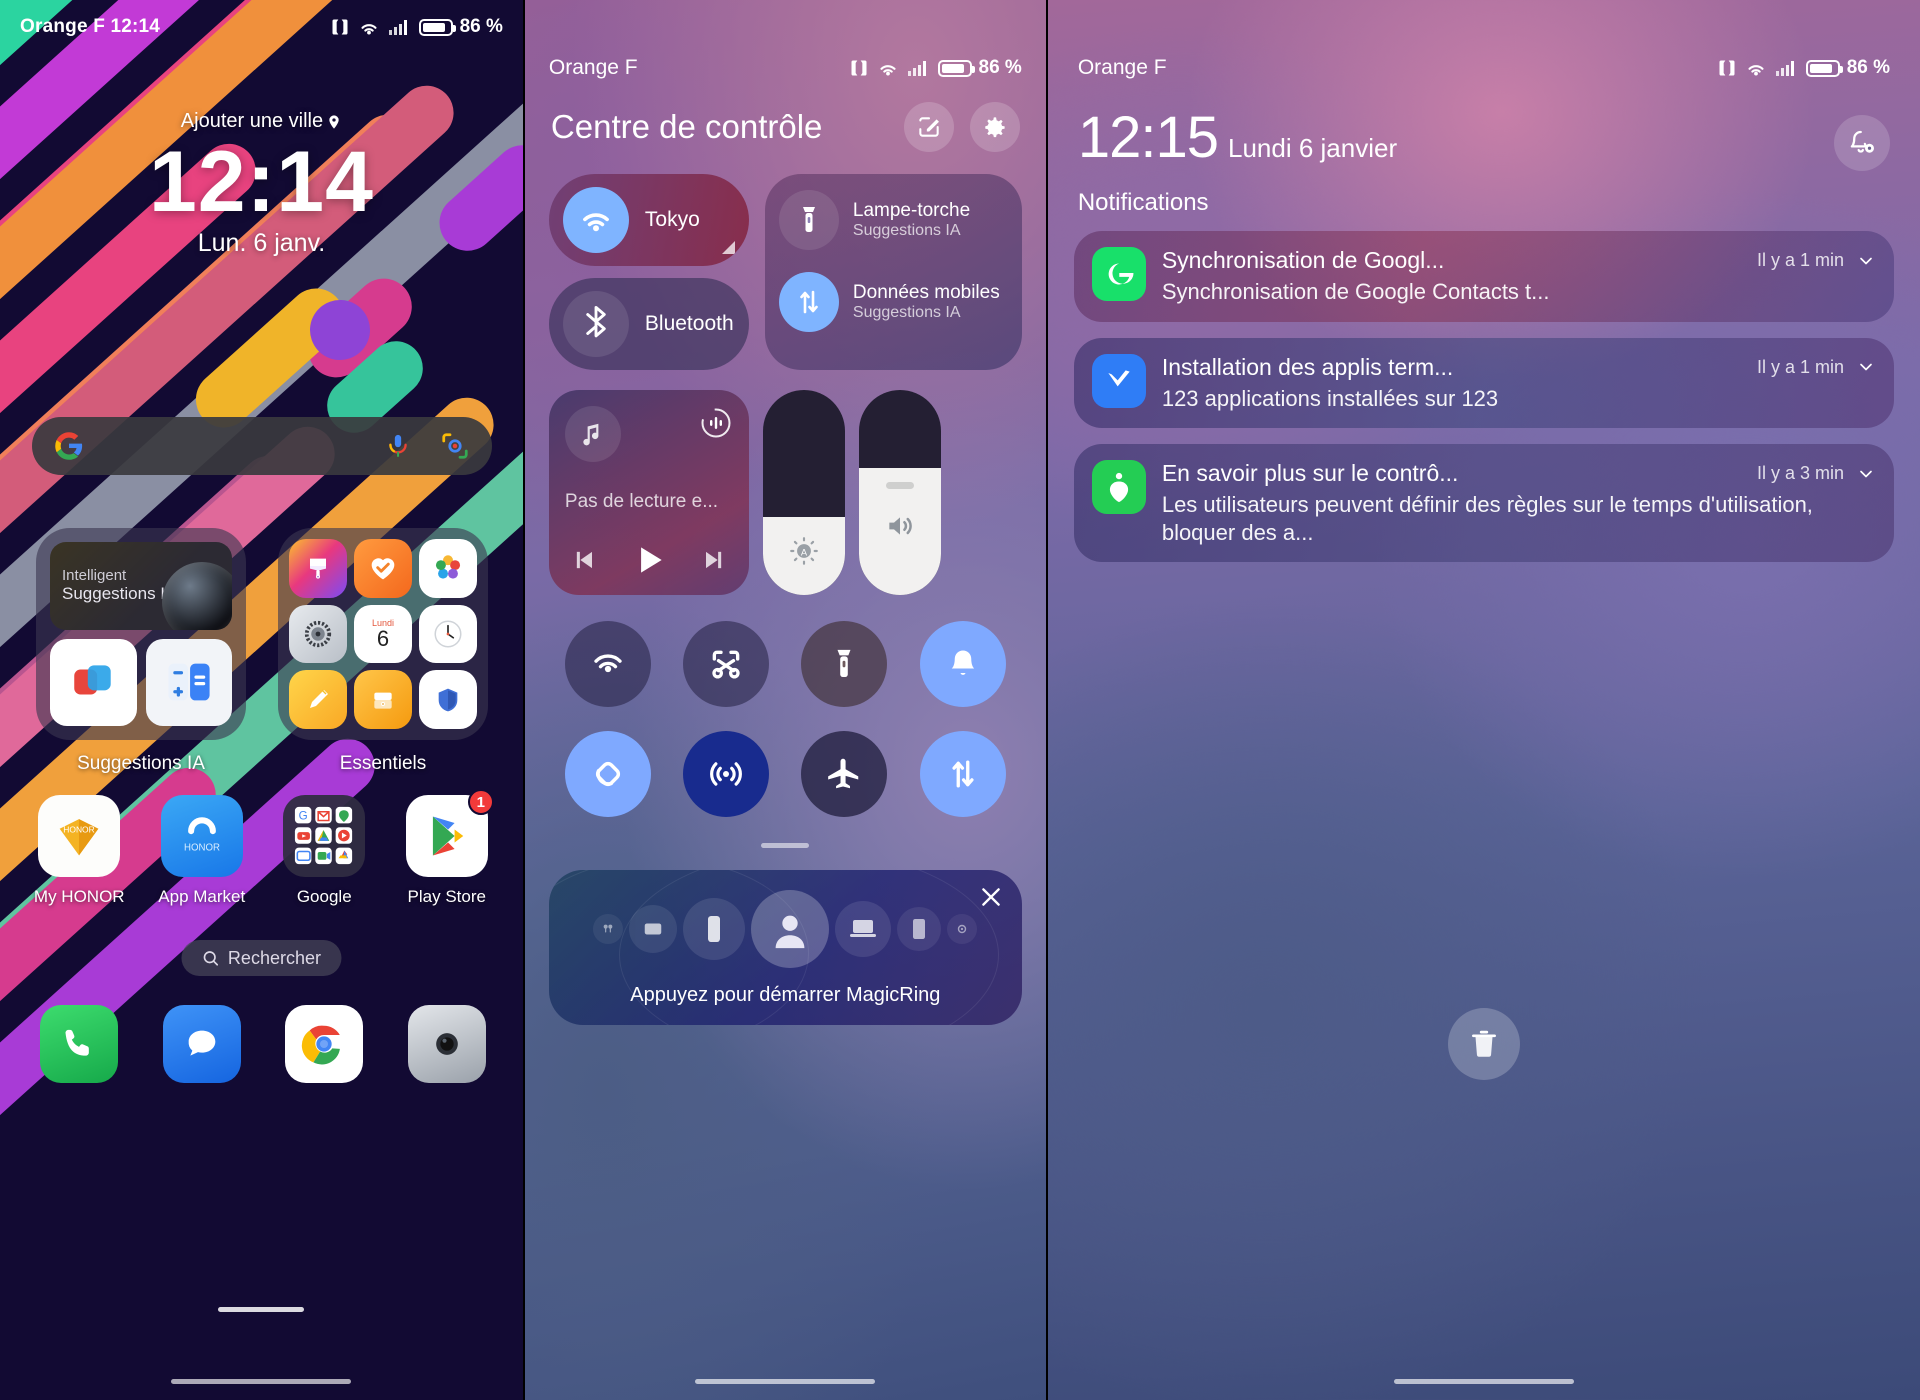  I want to click on svg-text: A, so click(804, 553).